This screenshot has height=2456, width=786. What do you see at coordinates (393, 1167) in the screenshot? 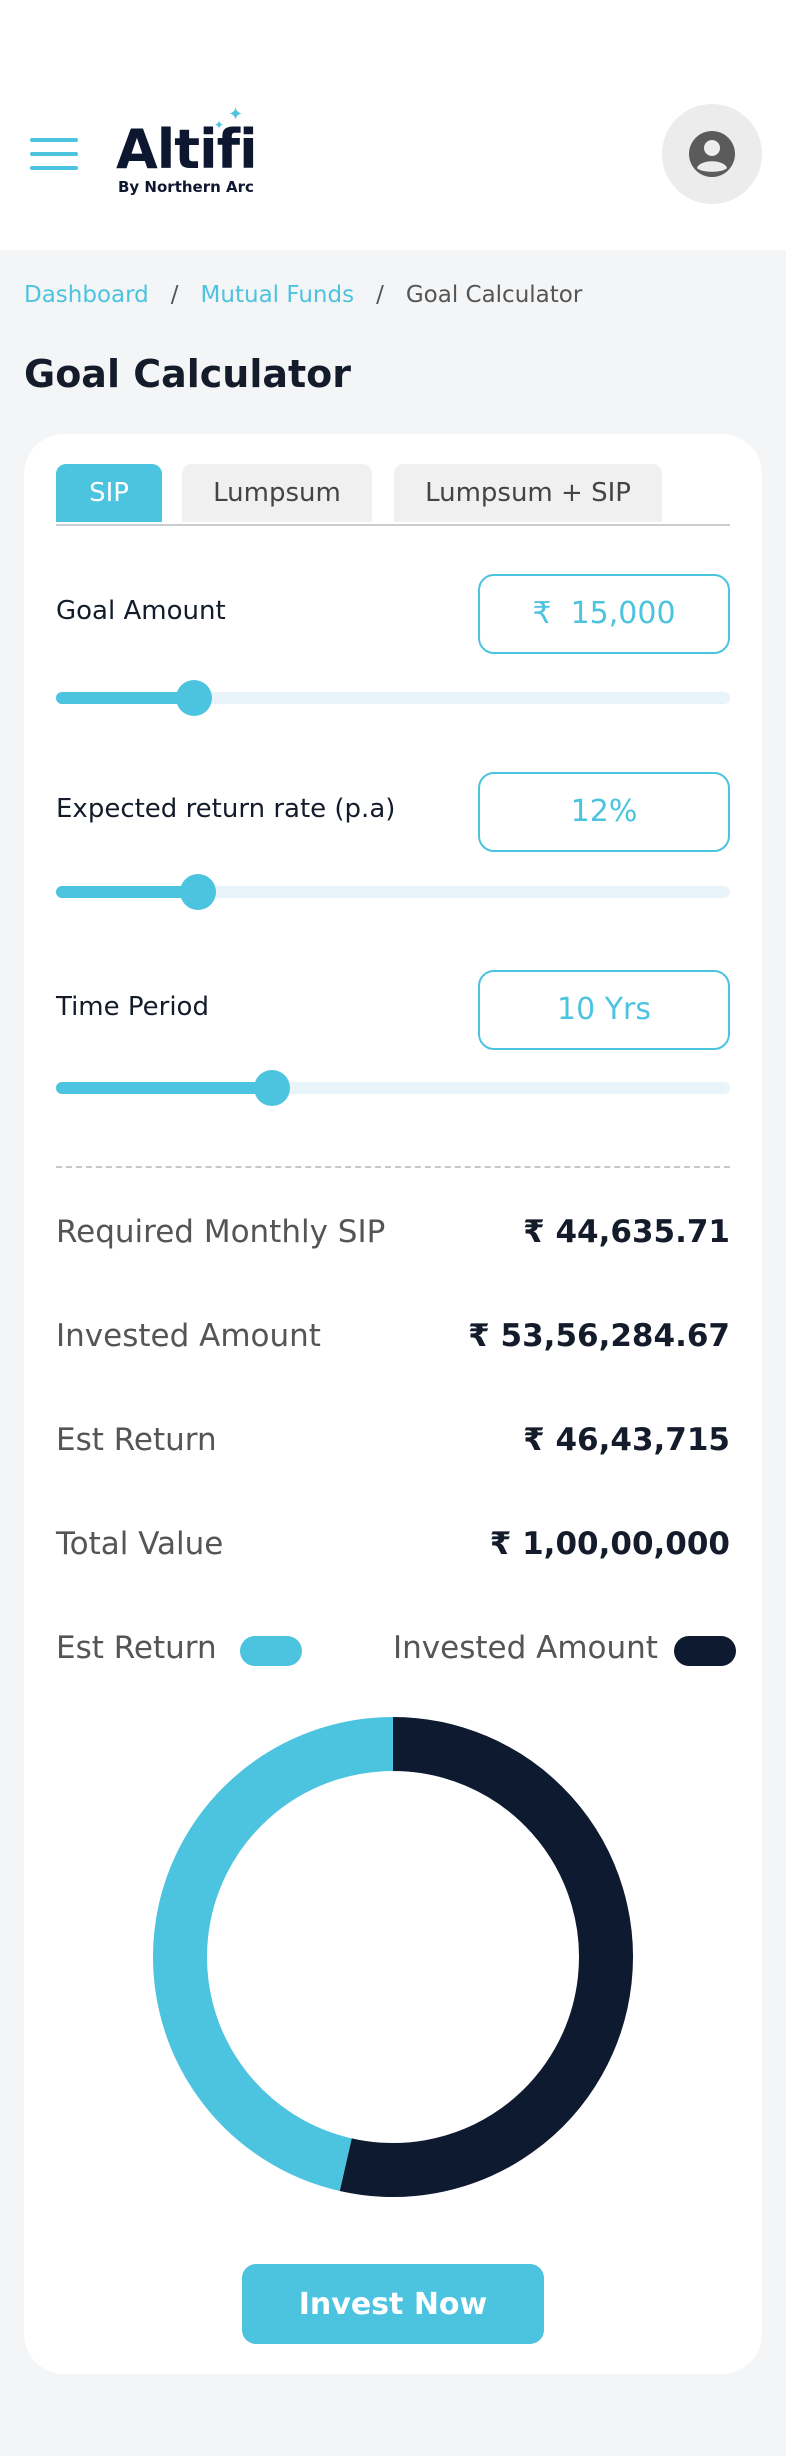
I see `section-divider` at bounding box center [393, 1167].